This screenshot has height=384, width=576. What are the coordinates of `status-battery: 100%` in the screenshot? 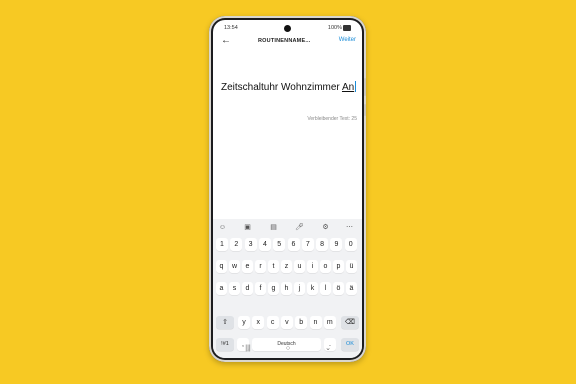 It's located at (339, 28).